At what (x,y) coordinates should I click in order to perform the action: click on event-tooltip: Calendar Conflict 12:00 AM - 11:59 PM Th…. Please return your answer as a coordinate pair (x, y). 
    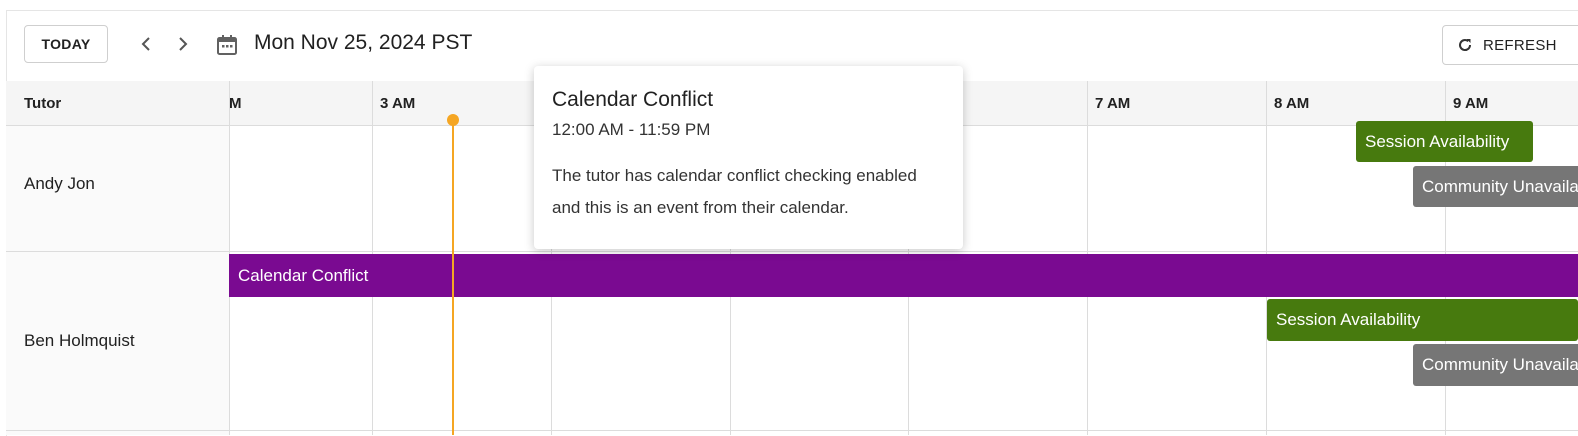
    Looking at the image, I should click on (748, 157).